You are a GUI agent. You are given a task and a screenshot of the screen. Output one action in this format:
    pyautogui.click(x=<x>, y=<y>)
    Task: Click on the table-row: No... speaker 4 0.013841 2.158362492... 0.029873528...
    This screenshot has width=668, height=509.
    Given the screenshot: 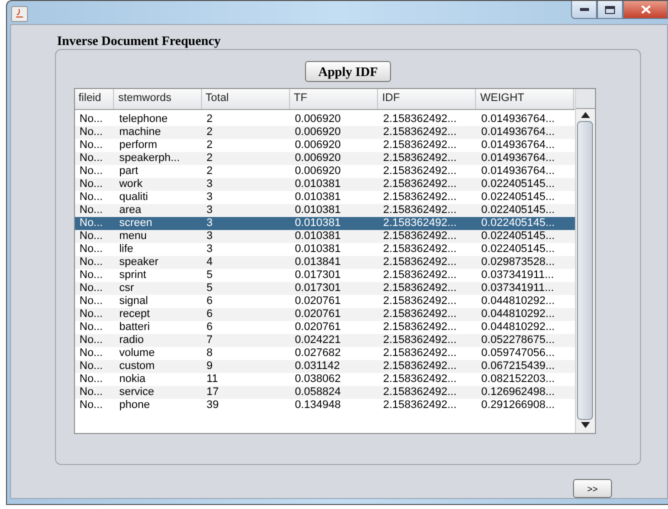 What is the action you would take?
    pyautogui.click(x=324, y=262)
    